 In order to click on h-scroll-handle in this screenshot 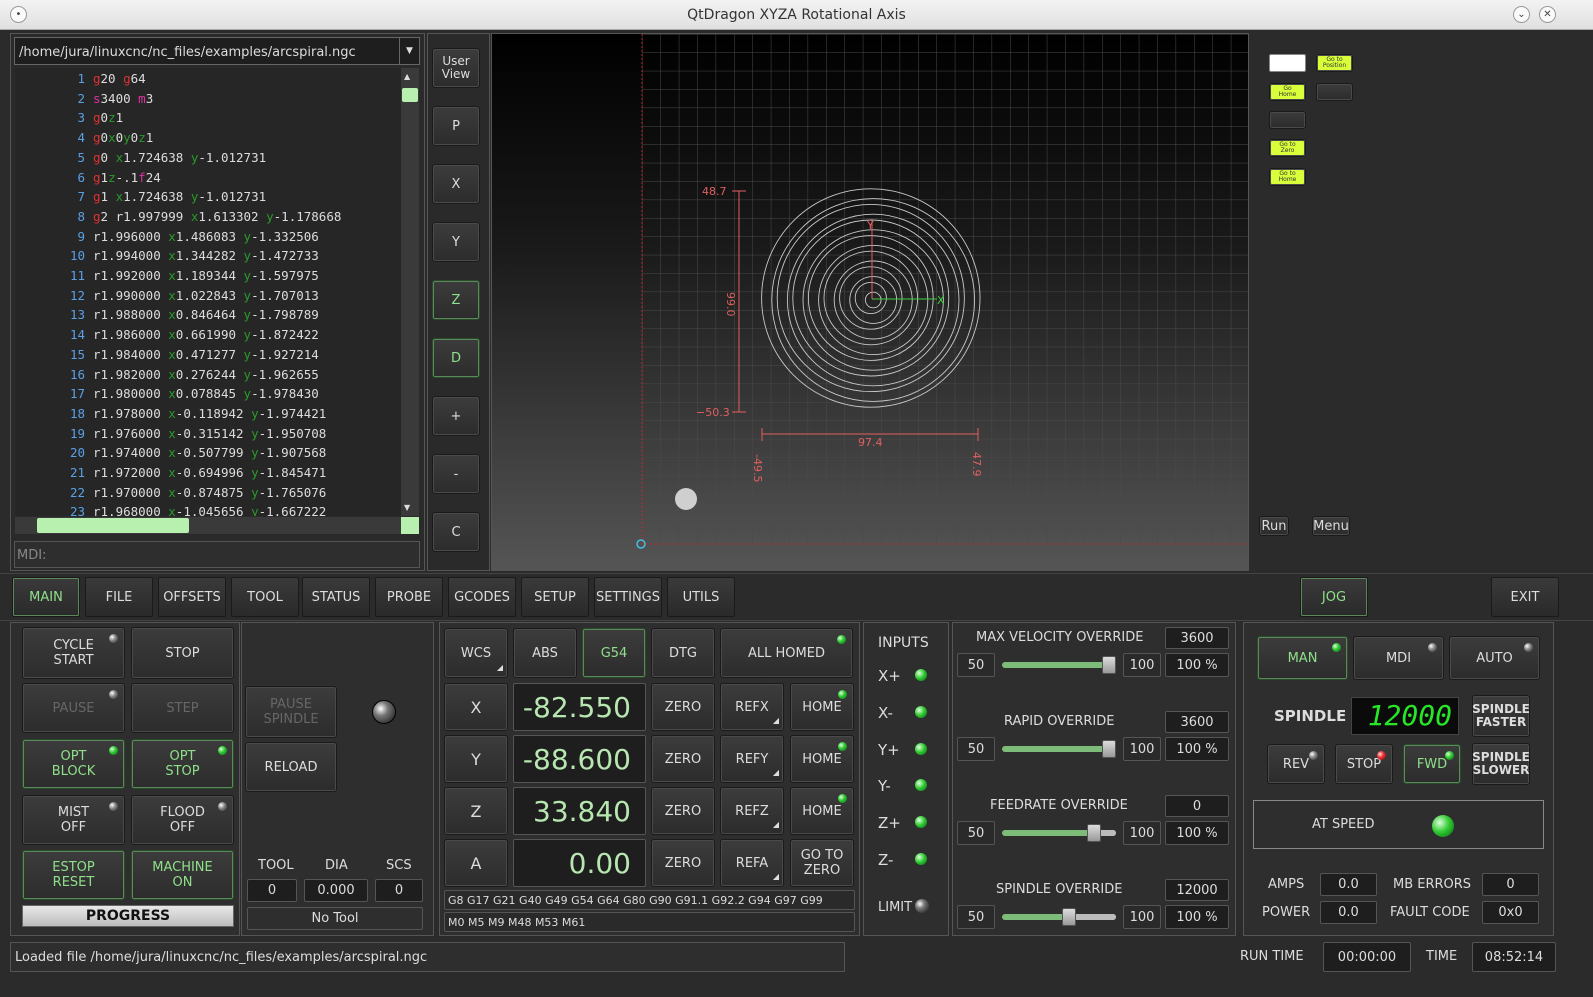, I will do `click(113, 525)`.